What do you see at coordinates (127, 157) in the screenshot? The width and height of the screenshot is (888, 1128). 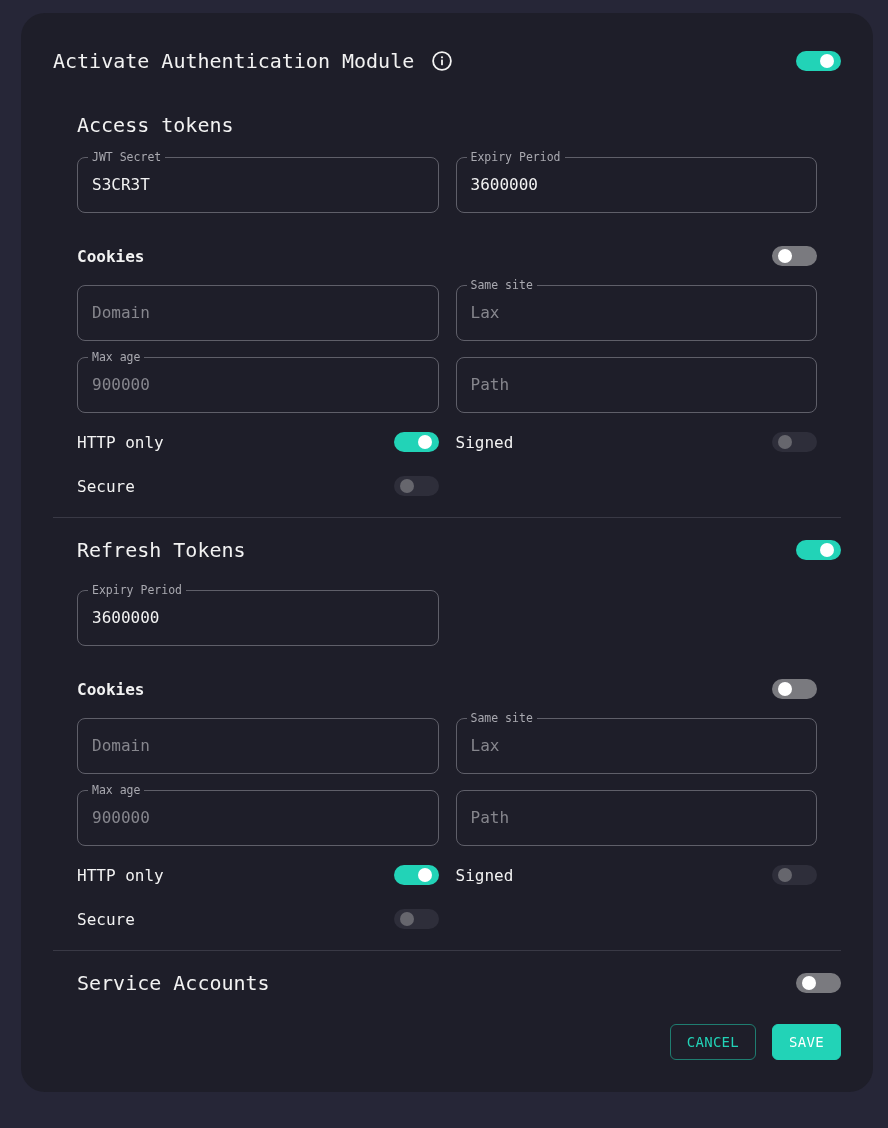 I see `field-label: JWT Secret` at bounding box center [127, 157].